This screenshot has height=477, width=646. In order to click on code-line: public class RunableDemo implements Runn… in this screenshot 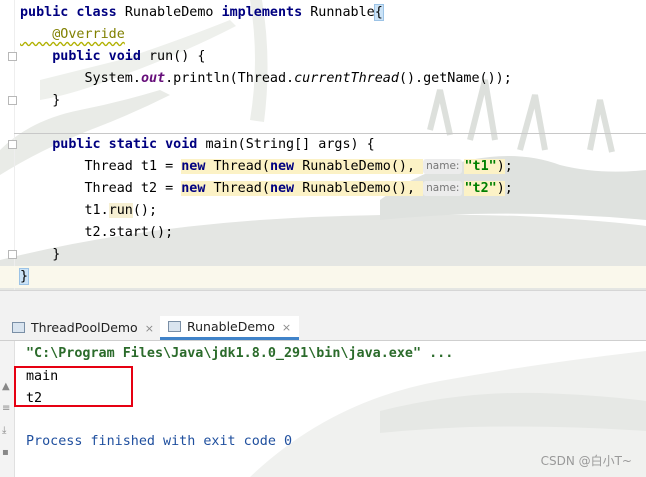, I will do `click(323, 13)`.